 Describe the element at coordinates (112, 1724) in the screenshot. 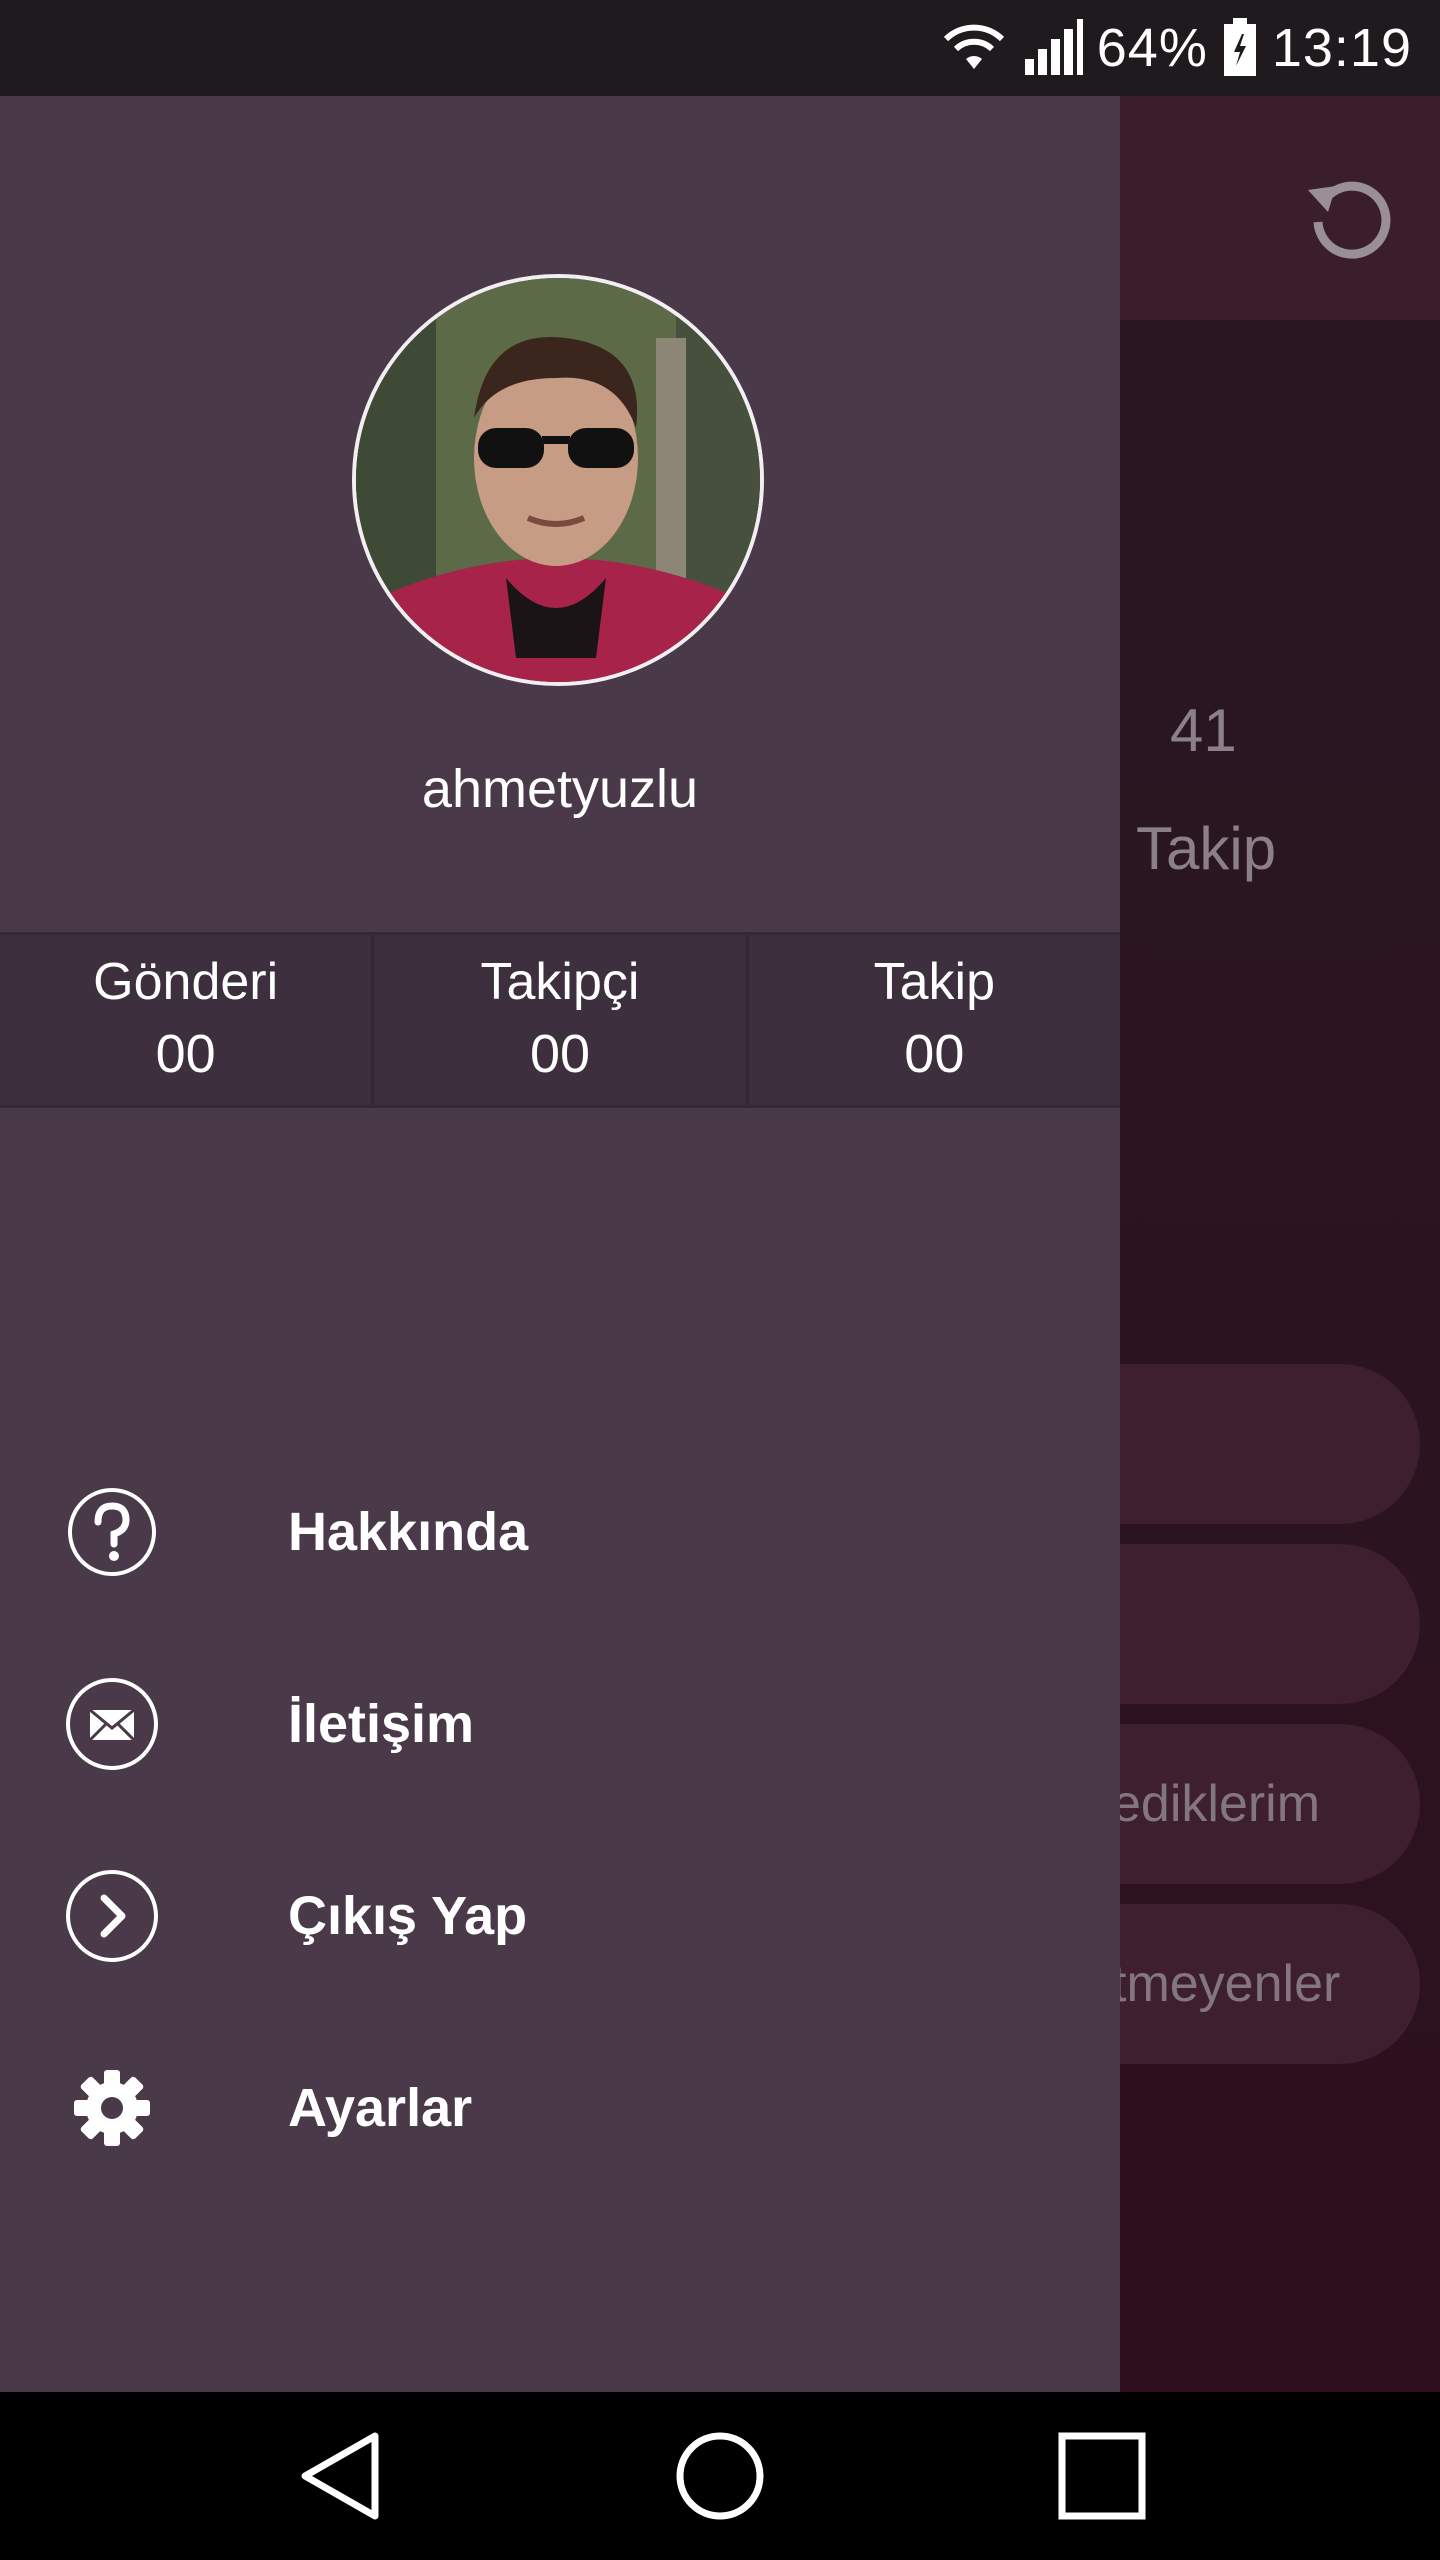

I see `mail-icon` at that location.